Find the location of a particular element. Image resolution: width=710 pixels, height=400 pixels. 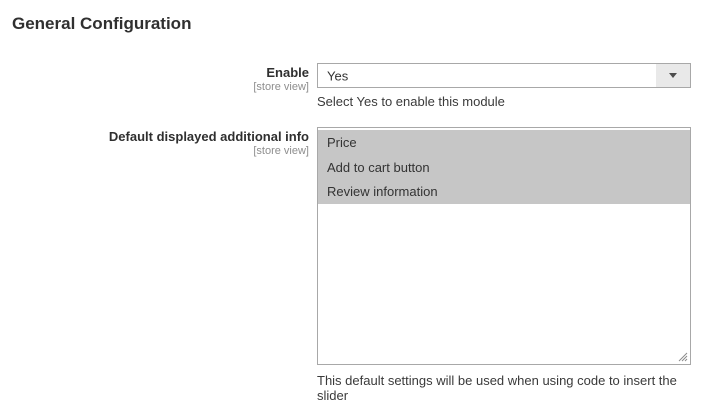

default-info-label: Default displayed additional info is located at coordinates (208, 136).